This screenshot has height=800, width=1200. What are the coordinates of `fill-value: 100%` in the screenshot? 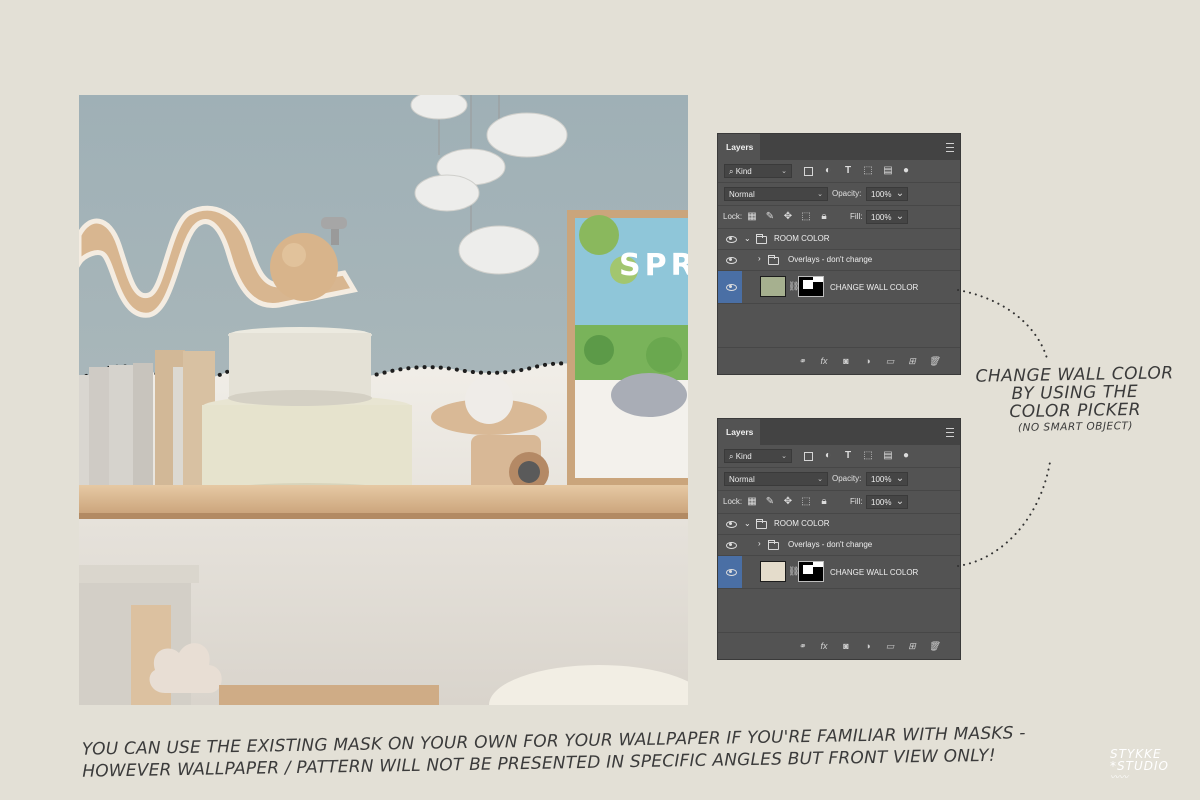 It's located at (881, 502).